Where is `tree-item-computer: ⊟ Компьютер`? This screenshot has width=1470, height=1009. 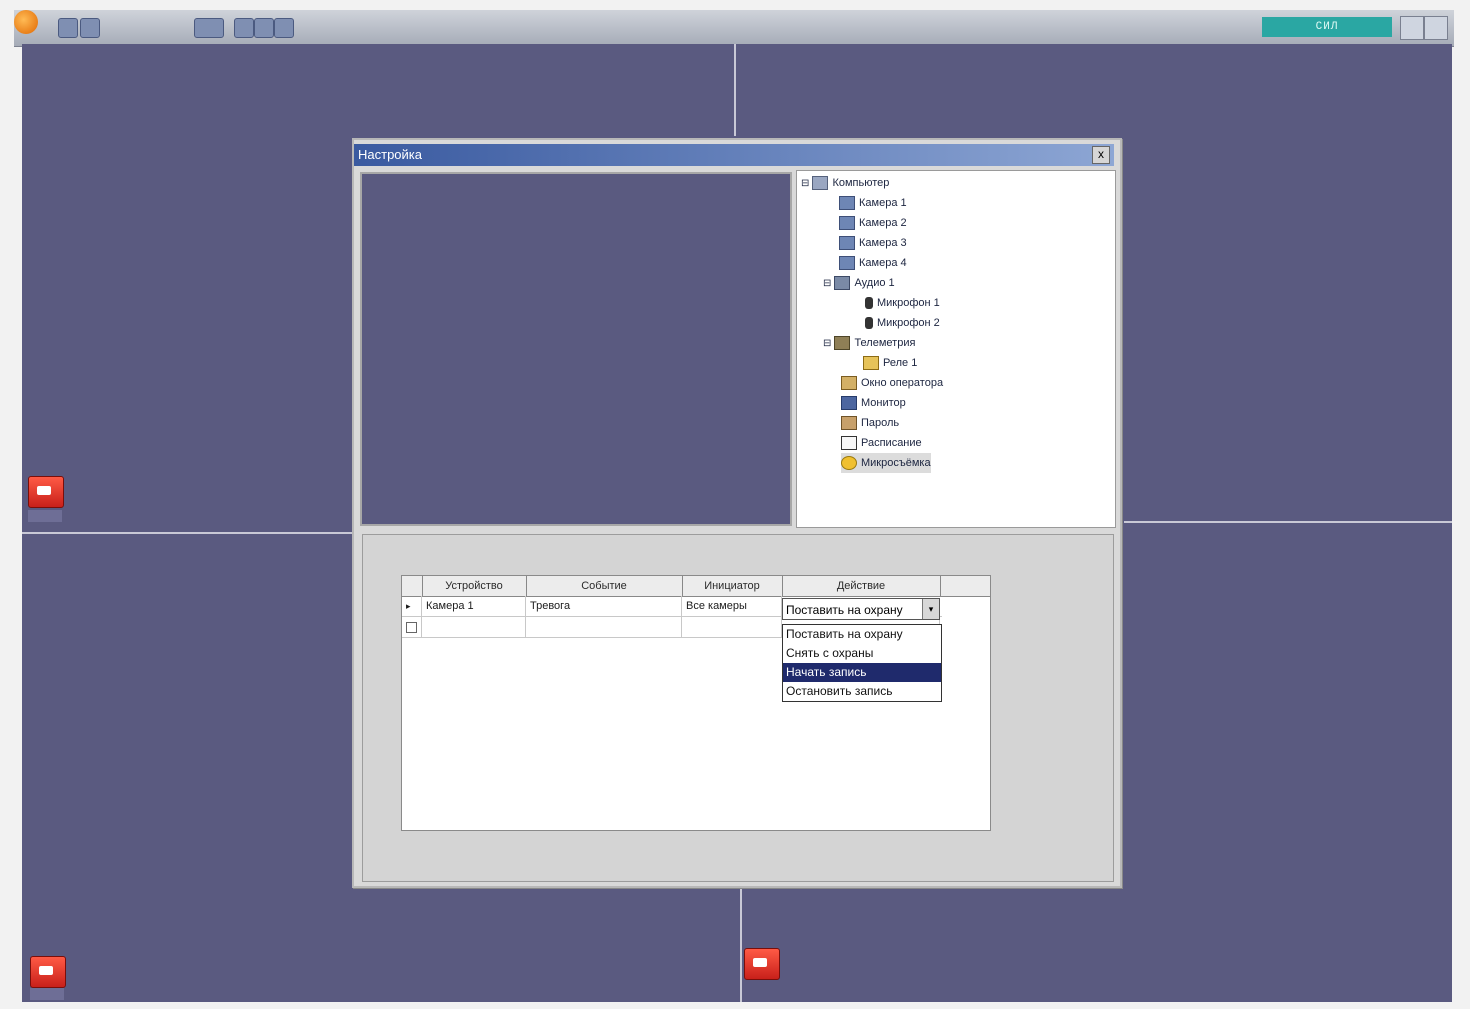 tree-item-computer: ⊟ Компьютер is located at coordinates (845, 183).